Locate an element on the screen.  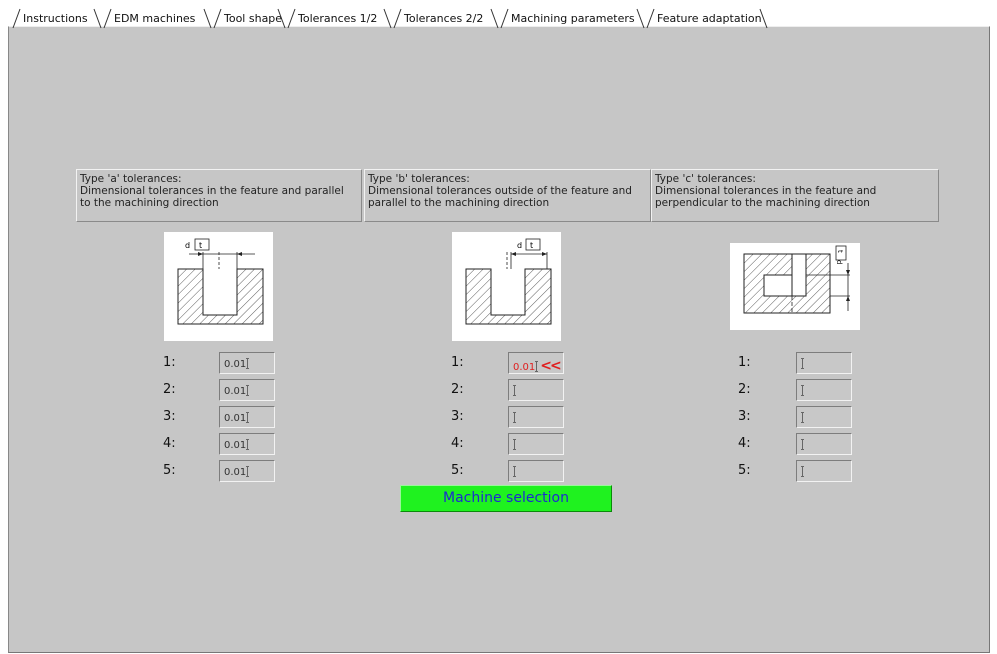
tolerance-a-input-3: 0.01 is located at coordinates (247, 417).